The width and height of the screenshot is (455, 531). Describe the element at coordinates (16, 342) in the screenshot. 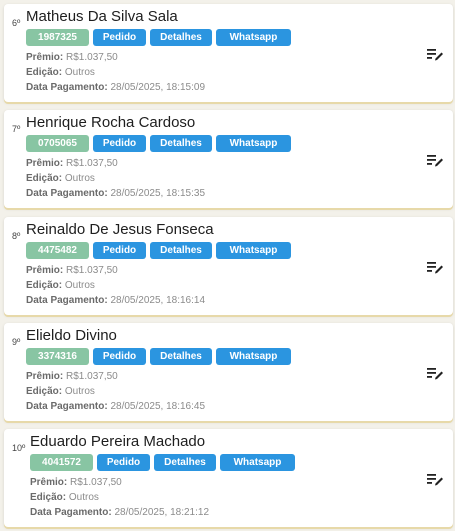

I see `rank-label: 9º` at that location.